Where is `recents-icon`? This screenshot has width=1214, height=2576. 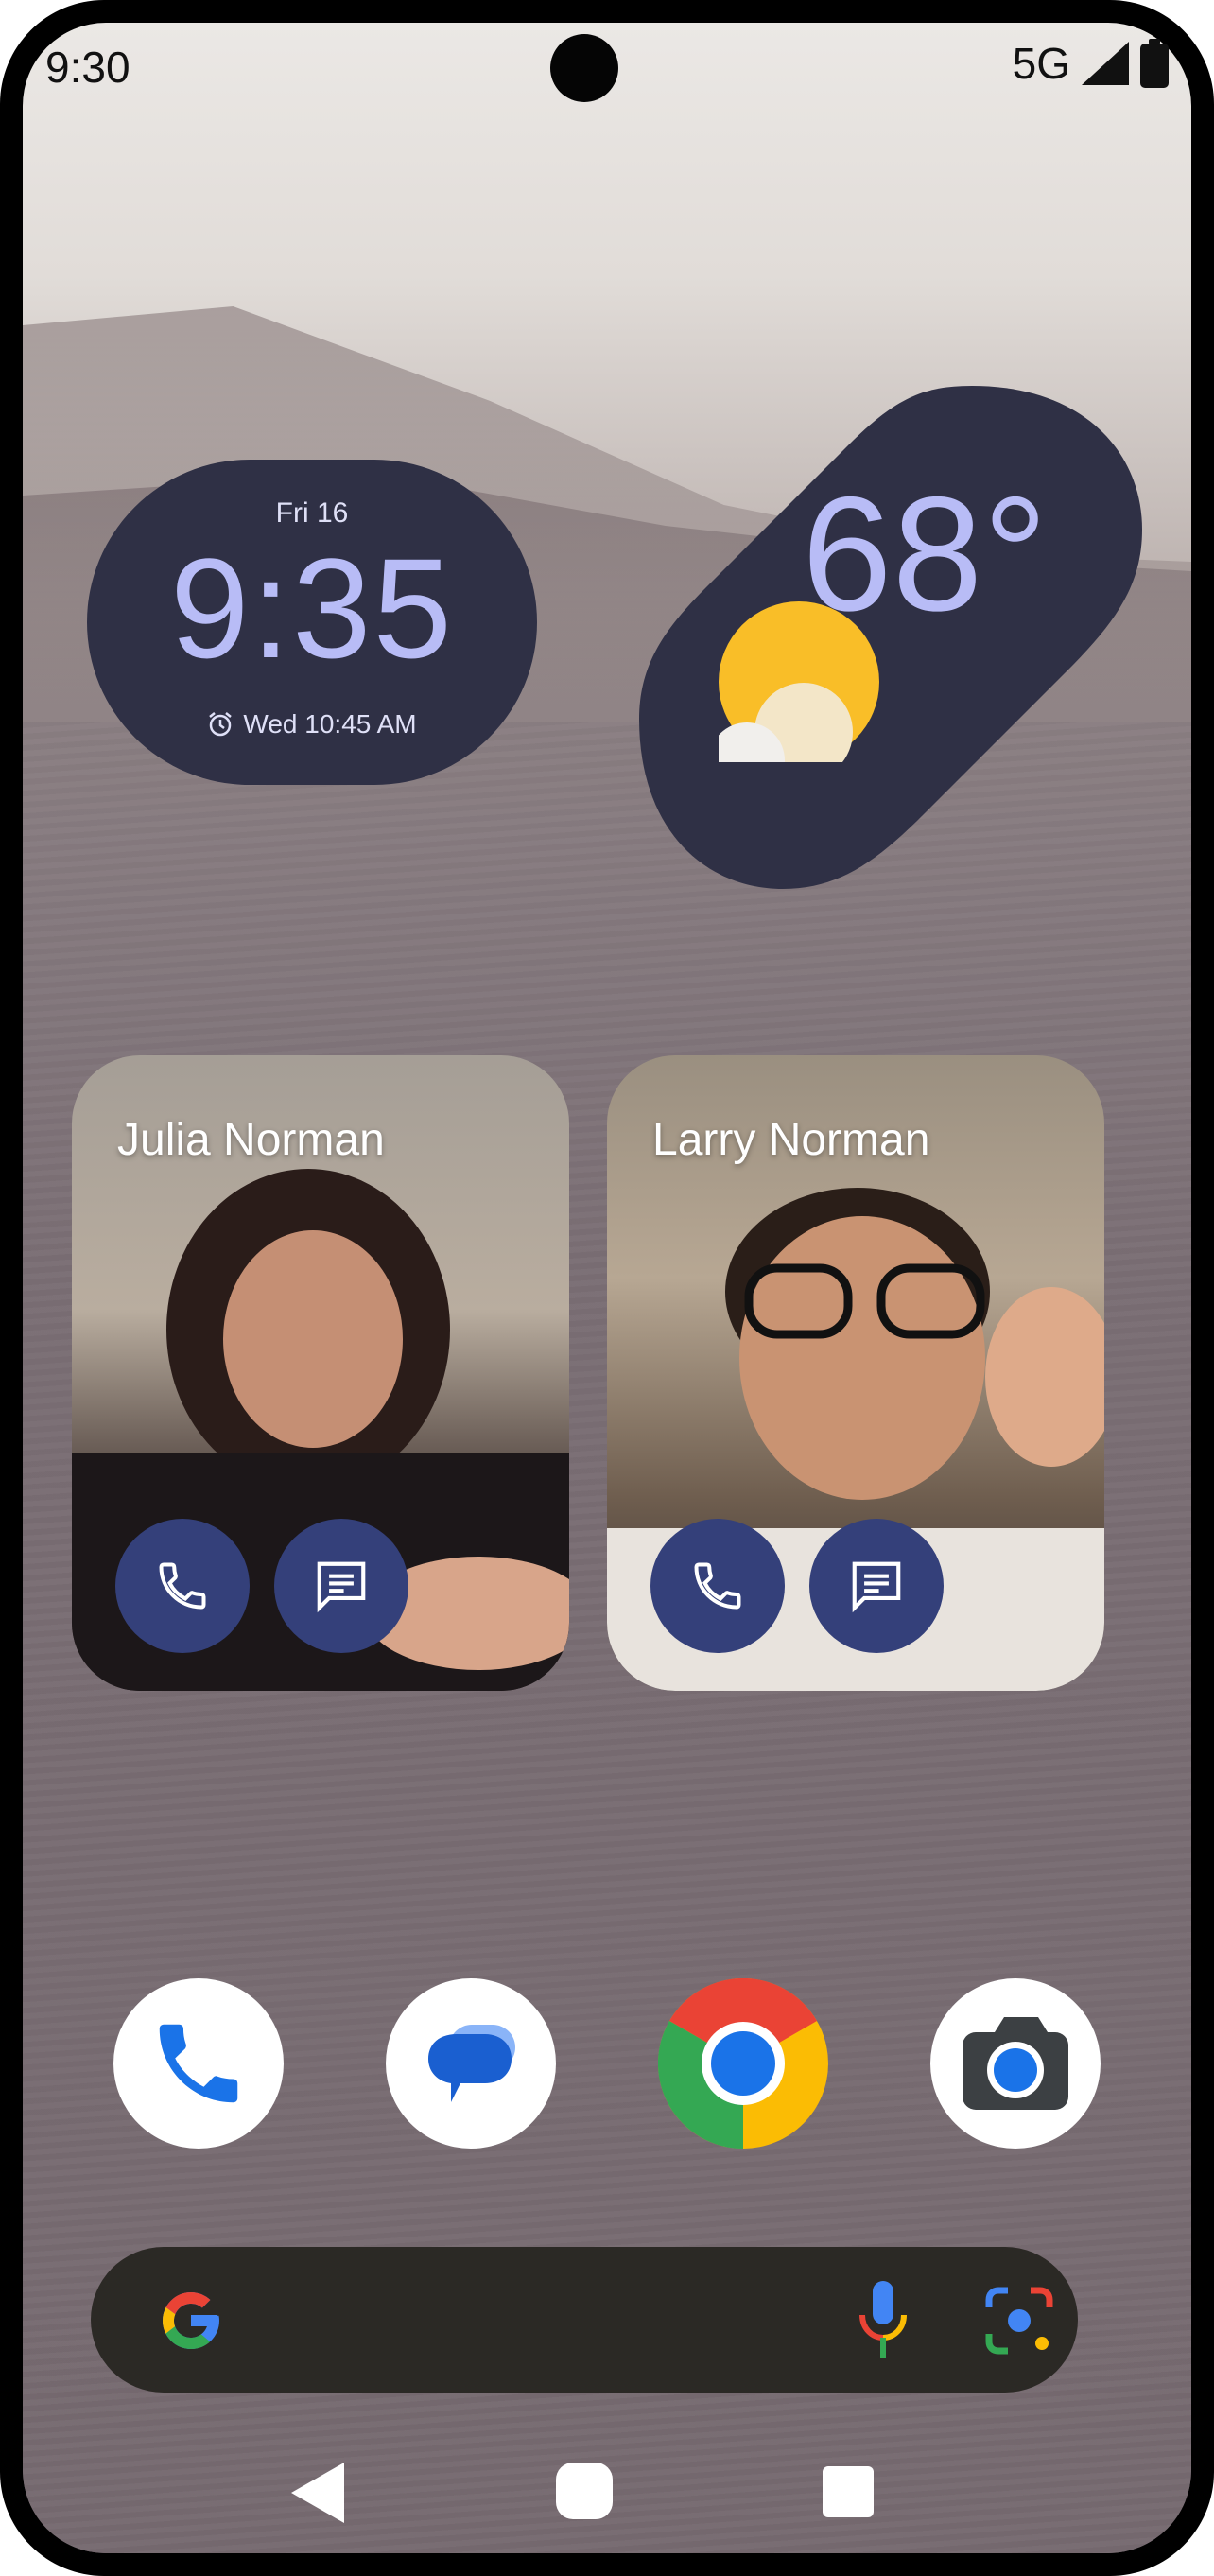
recents-icon is located at coordinates (848, 2491).